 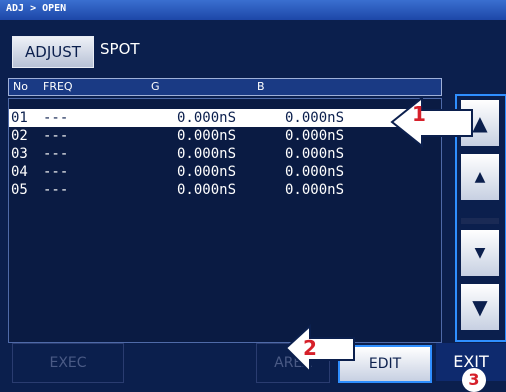 I want to click on table-row: 02 --- 0.000nS 0.000nS, so click(x=225, y=136).